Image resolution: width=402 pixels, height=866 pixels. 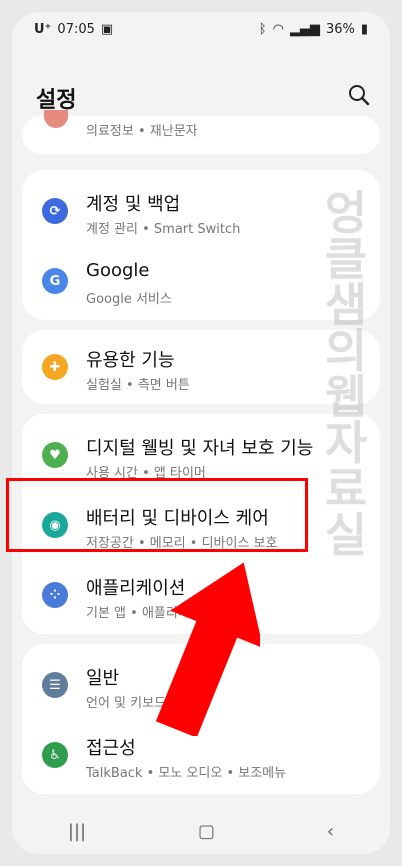 I want to click on recent-apps-icon: |||, so click(x=77, y=831).